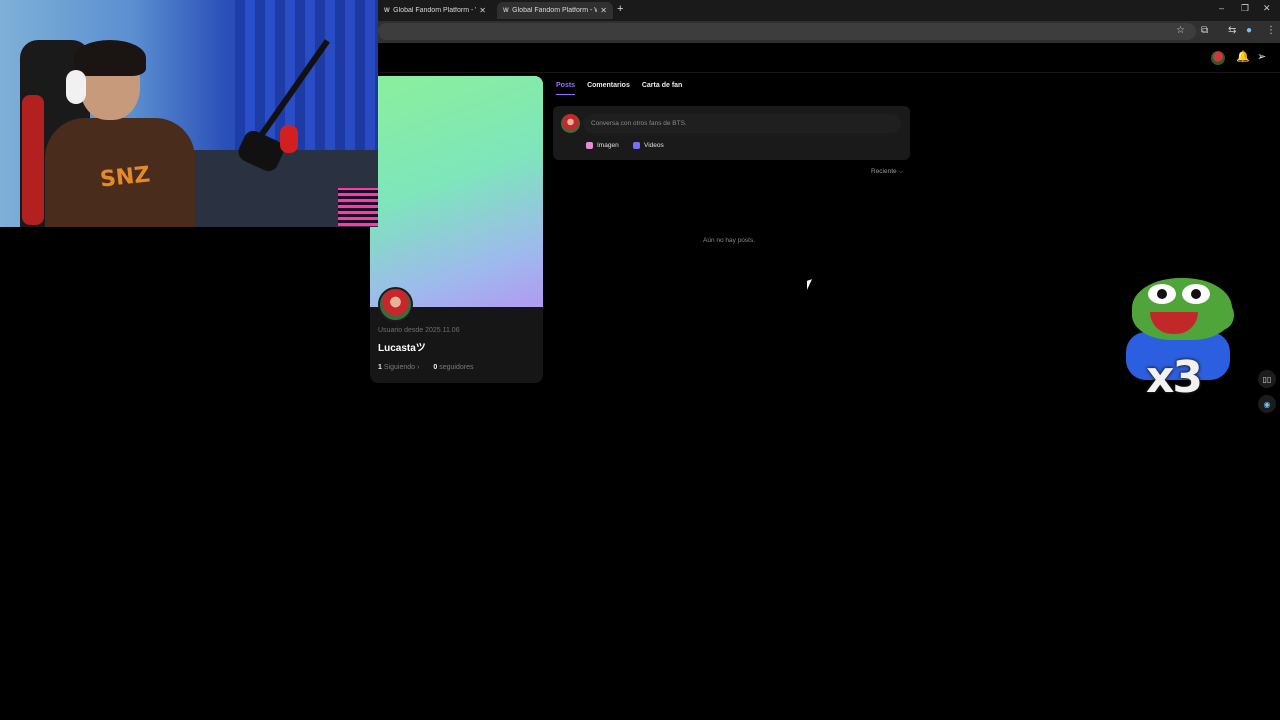  I want to click on followers-label: seguidores, so click(456, 367).